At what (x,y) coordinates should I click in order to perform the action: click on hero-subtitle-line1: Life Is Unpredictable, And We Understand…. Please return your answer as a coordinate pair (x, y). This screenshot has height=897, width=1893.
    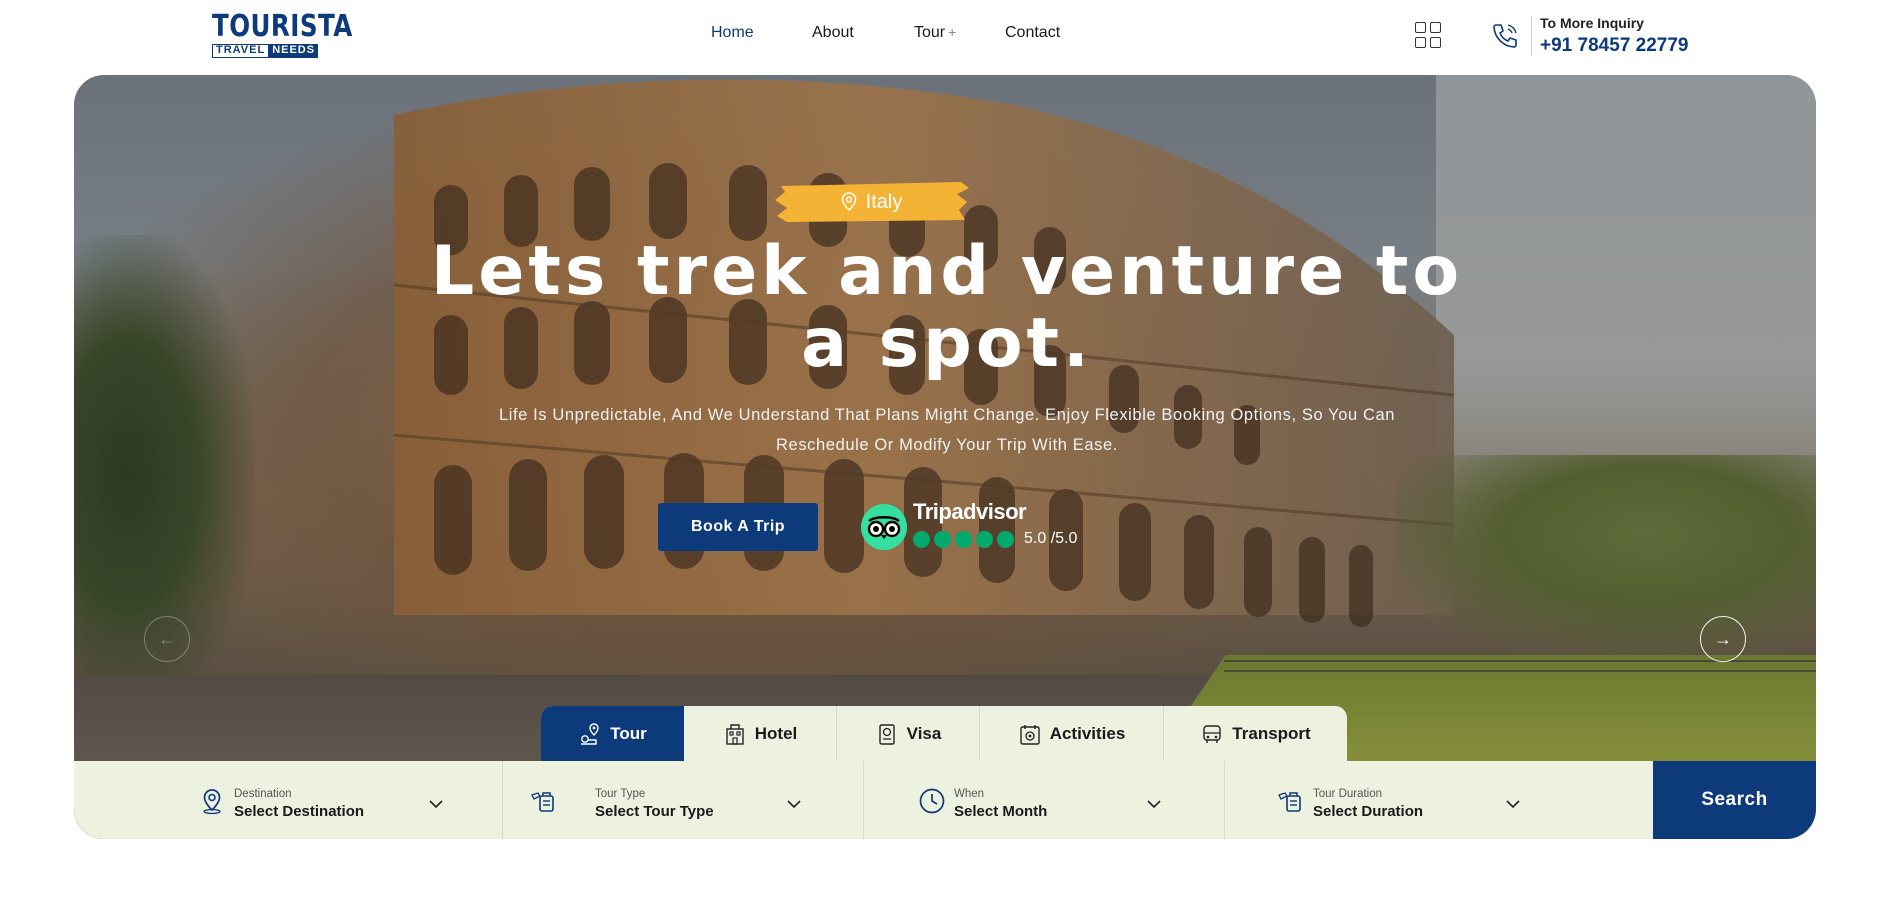
    Looking at the image, I should click on (947, 415).